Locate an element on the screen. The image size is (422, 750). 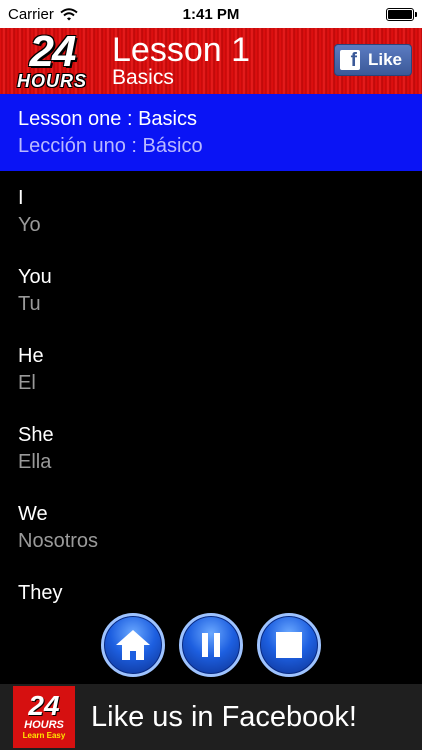
word-item: I Yo is located at coordinates (211, 217).